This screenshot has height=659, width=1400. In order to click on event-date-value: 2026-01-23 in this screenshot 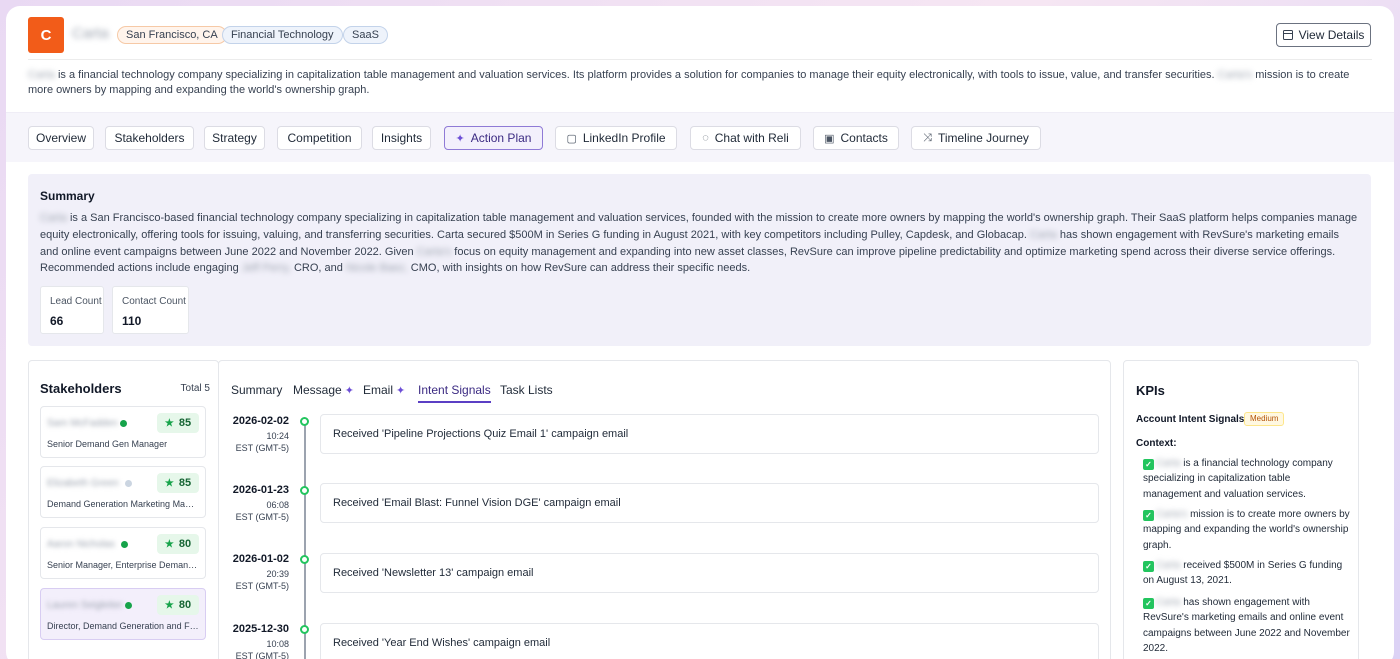, I will do `click(260, 490)`.